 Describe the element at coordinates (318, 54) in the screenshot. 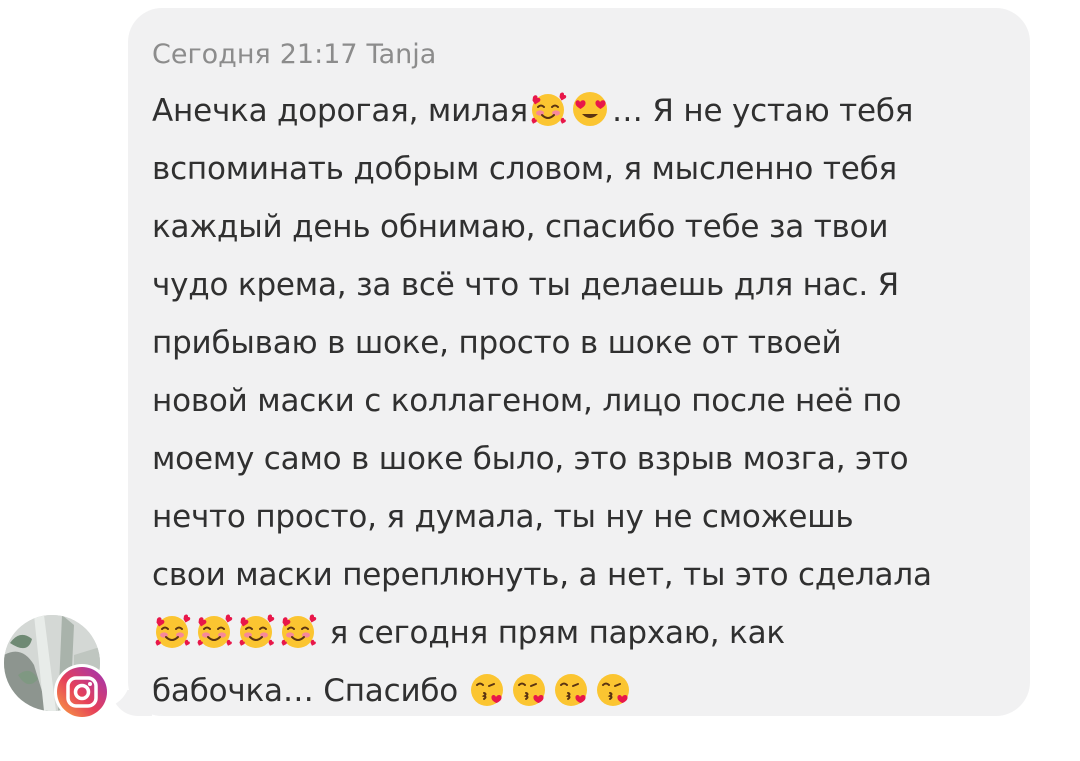

I see `message-time: 21:17` at that location.